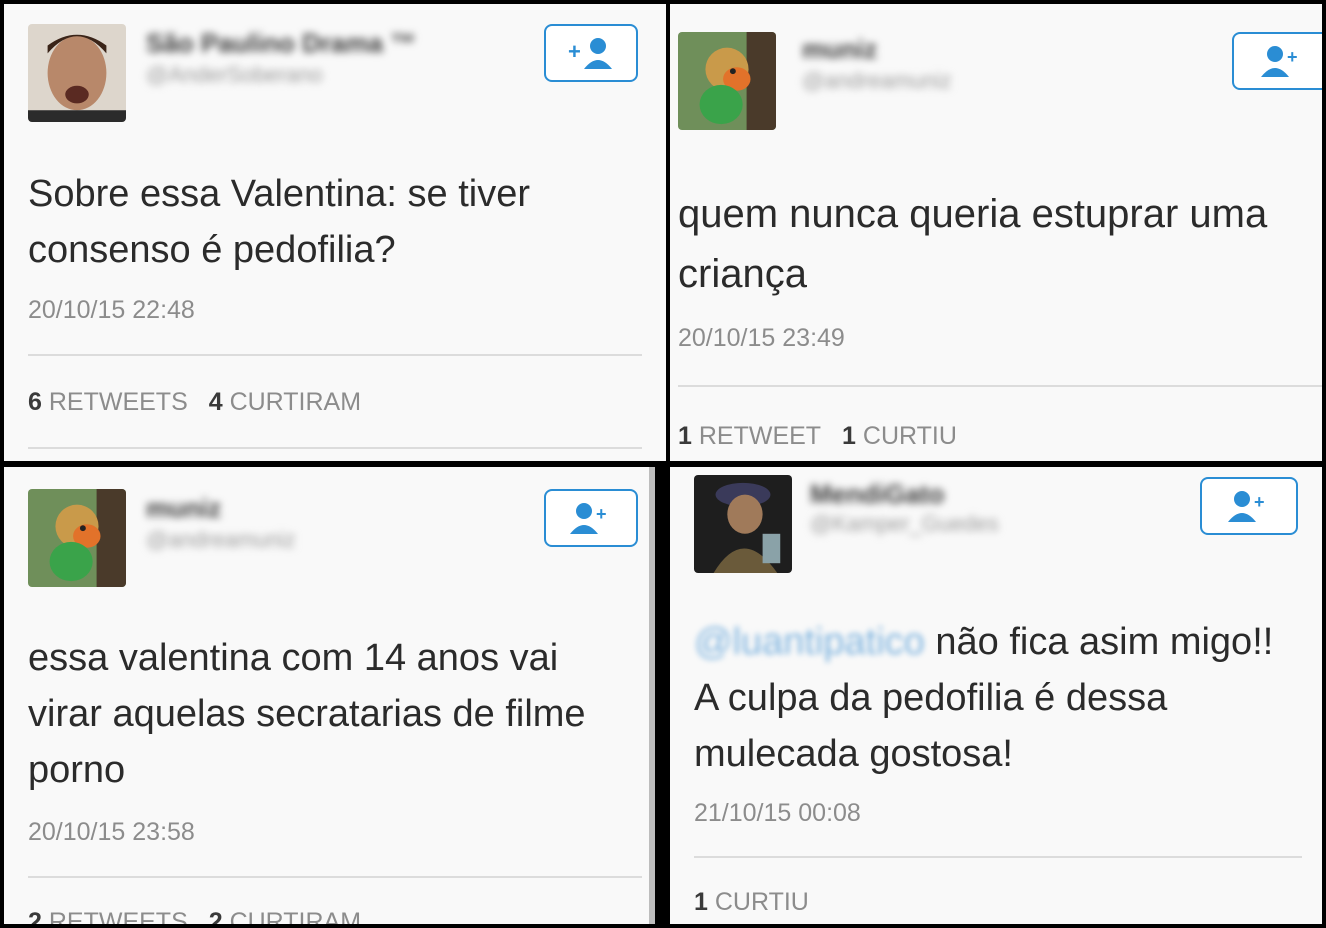 This screenshot has height=928, width=1326. I want to click on tweet-timestamp: 21/10/15 00:08, so click(777, 813).